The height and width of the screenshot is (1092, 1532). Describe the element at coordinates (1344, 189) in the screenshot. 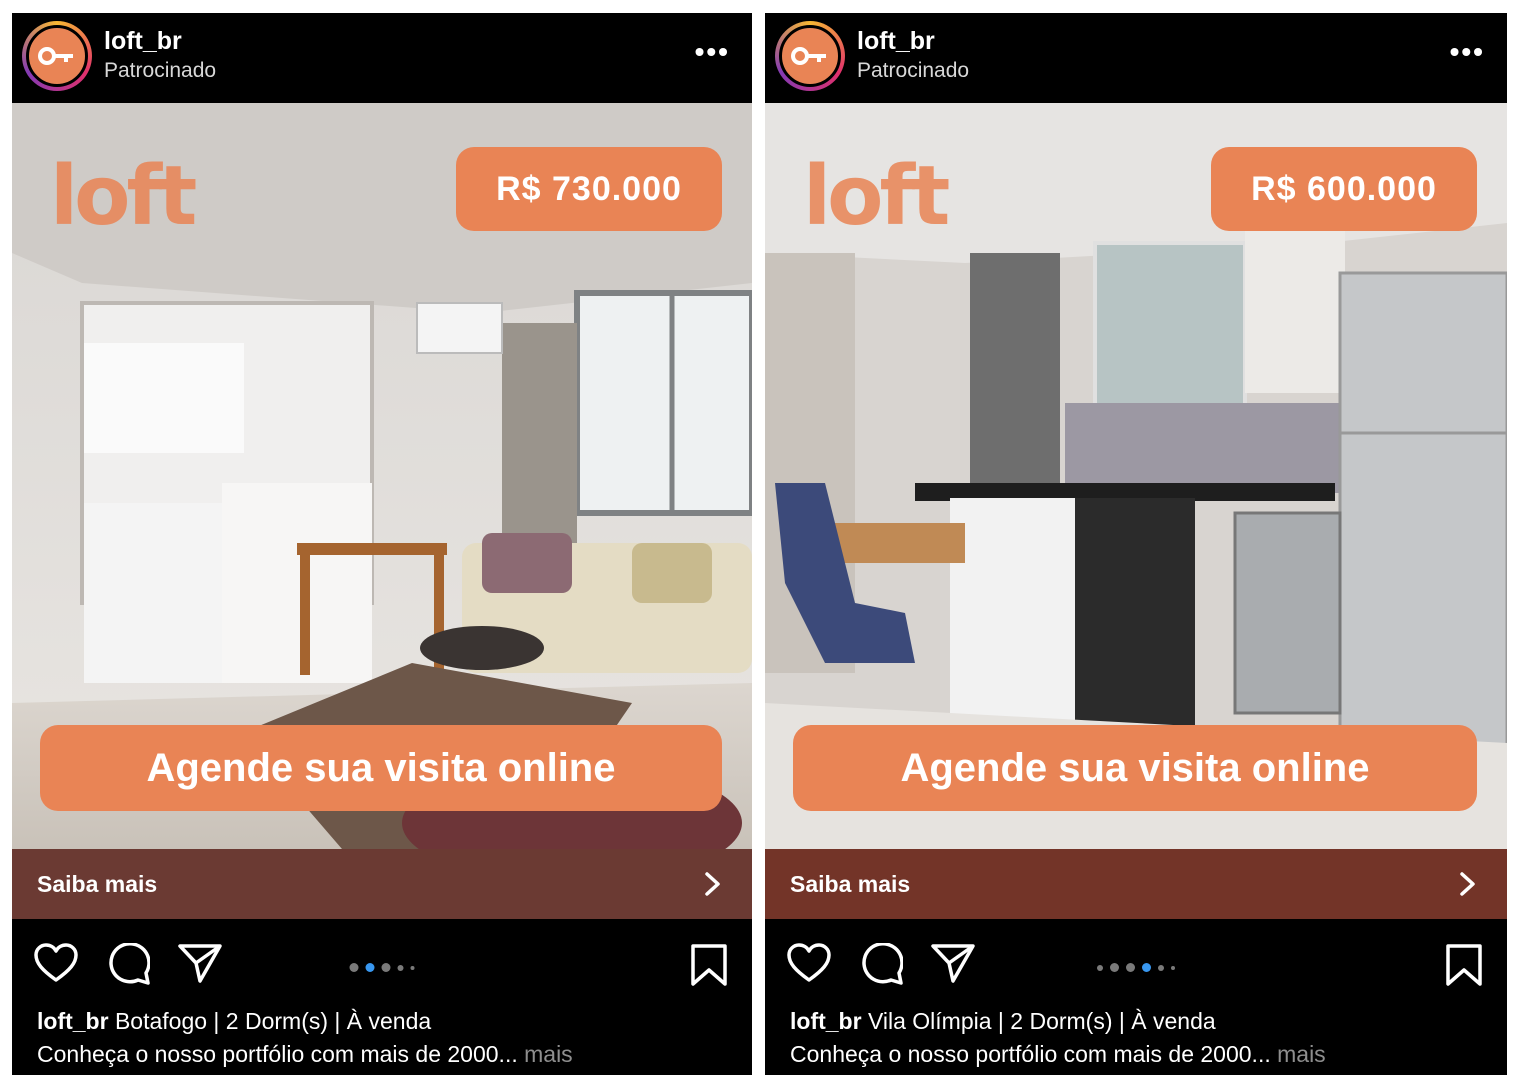

I see `price-badge: R$ 600.000` at that location.